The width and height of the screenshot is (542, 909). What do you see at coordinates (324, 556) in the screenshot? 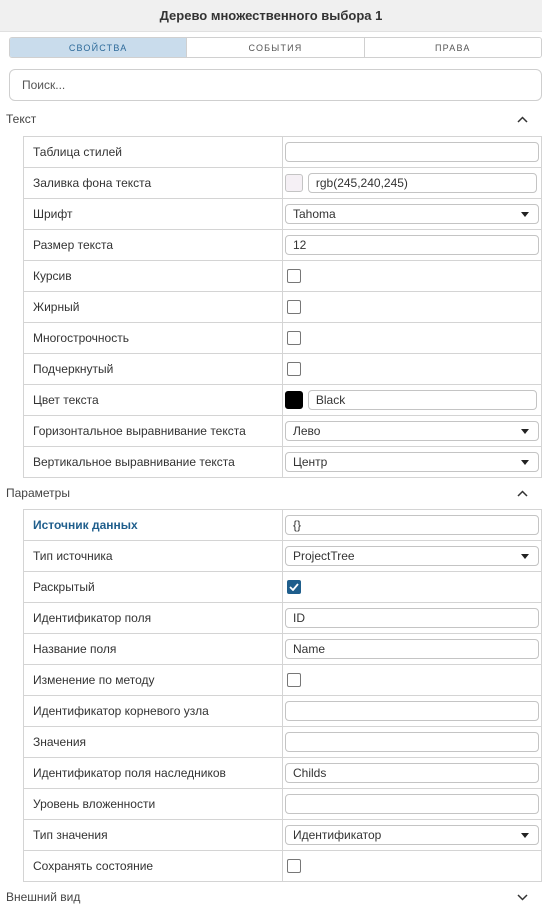
I see `source-type-select-value: ProjectTree` at bounding box center [324, 556].